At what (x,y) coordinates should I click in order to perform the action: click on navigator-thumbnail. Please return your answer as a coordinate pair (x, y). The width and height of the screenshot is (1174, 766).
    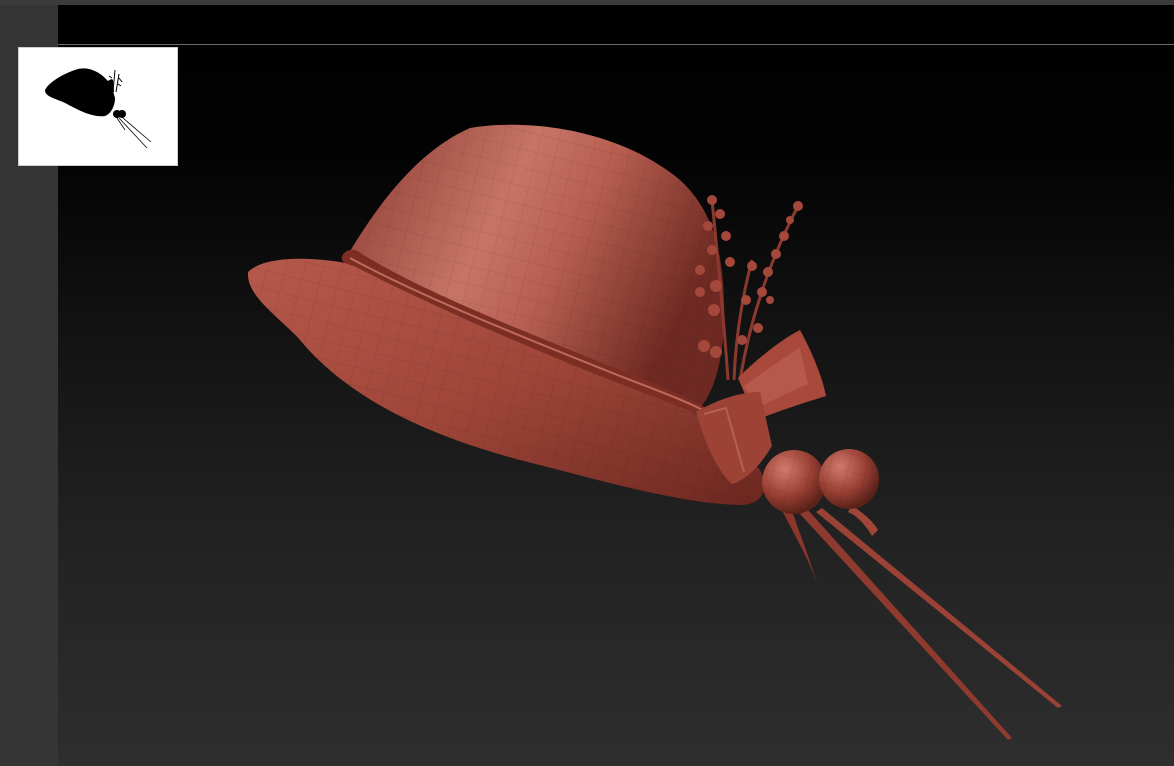
    Looking at the image, I should click on (98, 106).